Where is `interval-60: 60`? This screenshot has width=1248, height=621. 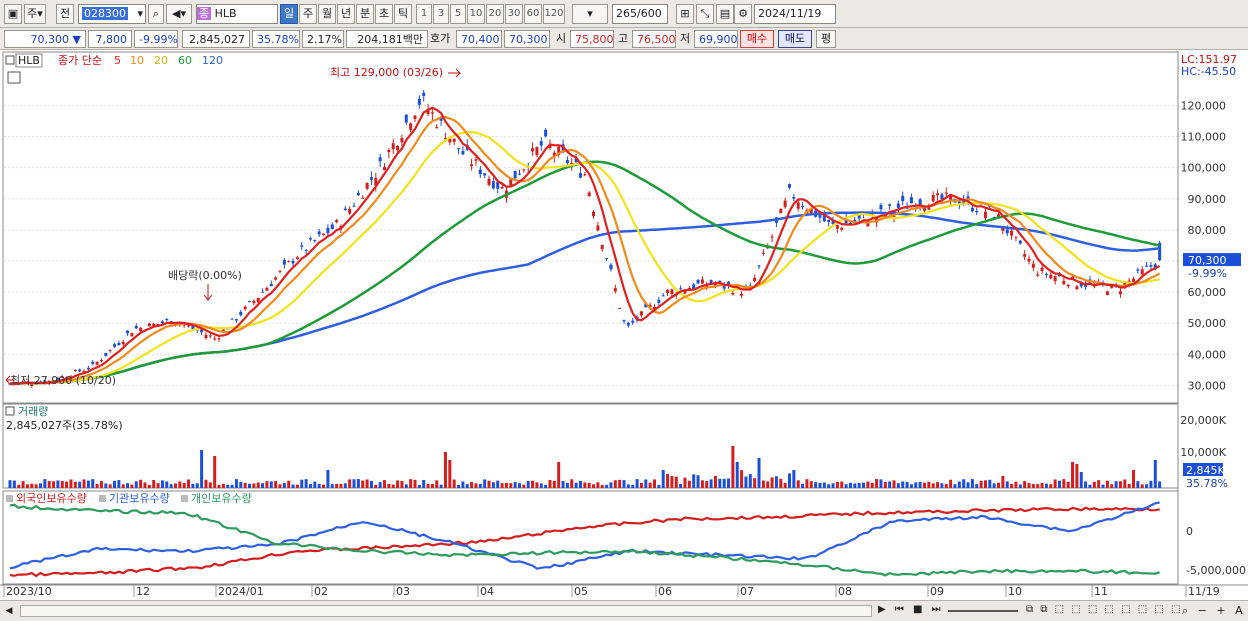 interval-60: 60 is located at coordinates (533, 14).